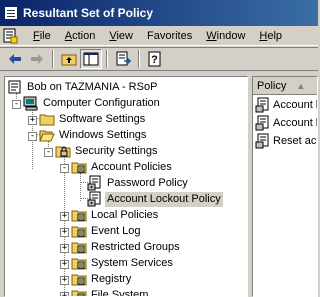 This screenshot has width=320, height=297. I want to click on forward-button, so click(37, 59).